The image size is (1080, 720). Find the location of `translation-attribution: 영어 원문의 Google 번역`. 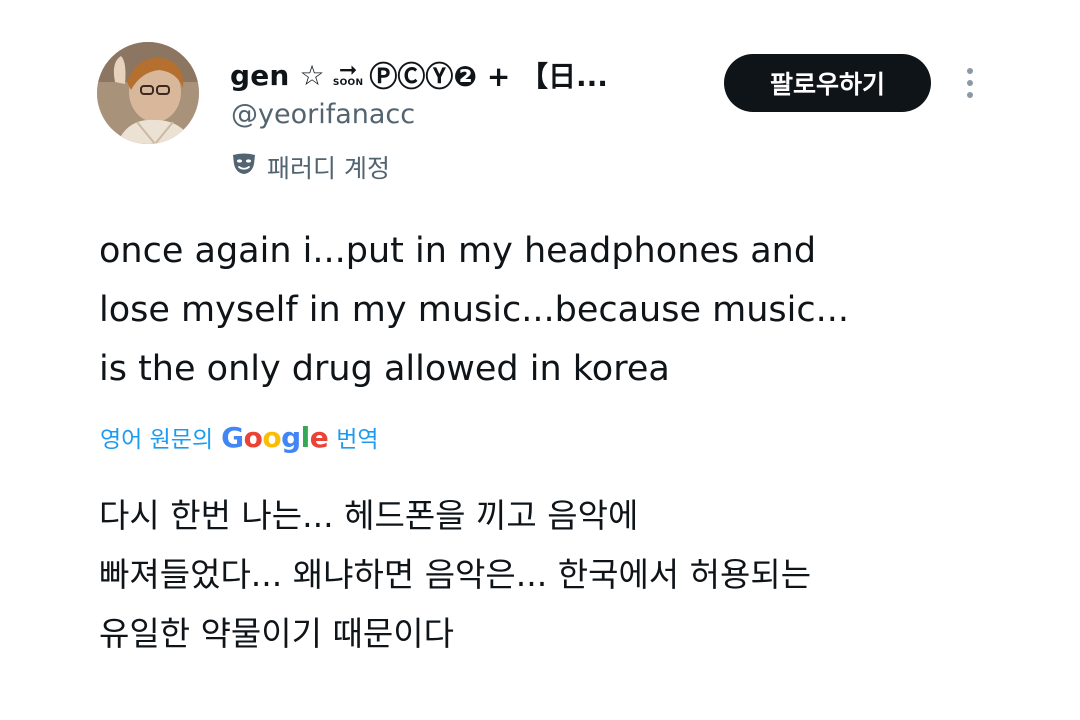

translation-attribution: 영어 원문의 Google 번역 is located at coordinates (239, 437).